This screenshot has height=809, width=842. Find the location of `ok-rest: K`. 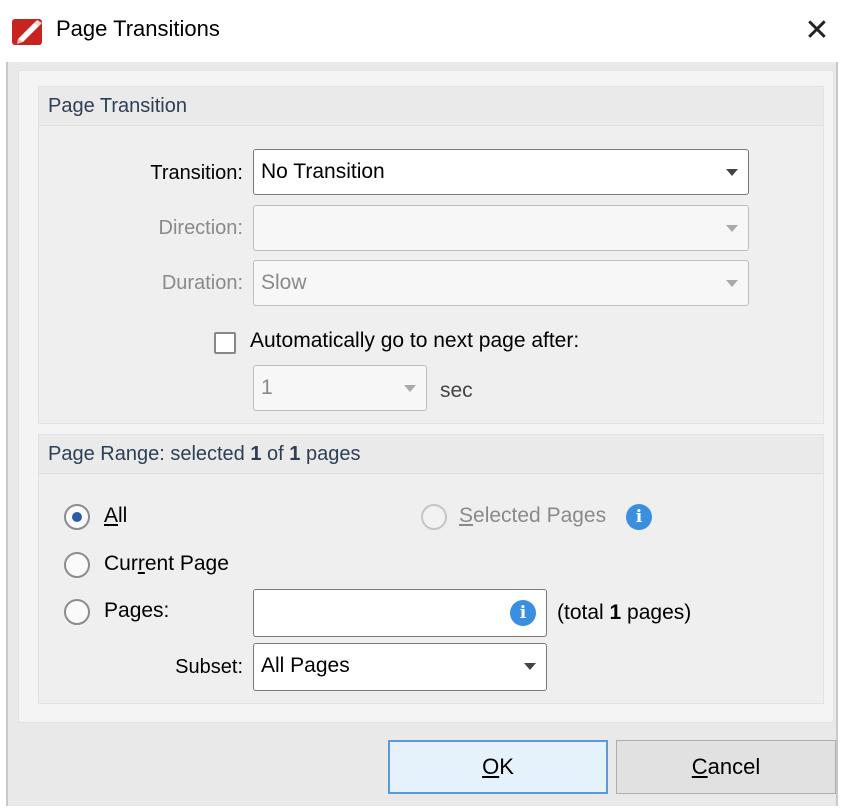

ok-rest: K is located at coordinates (506, 766).